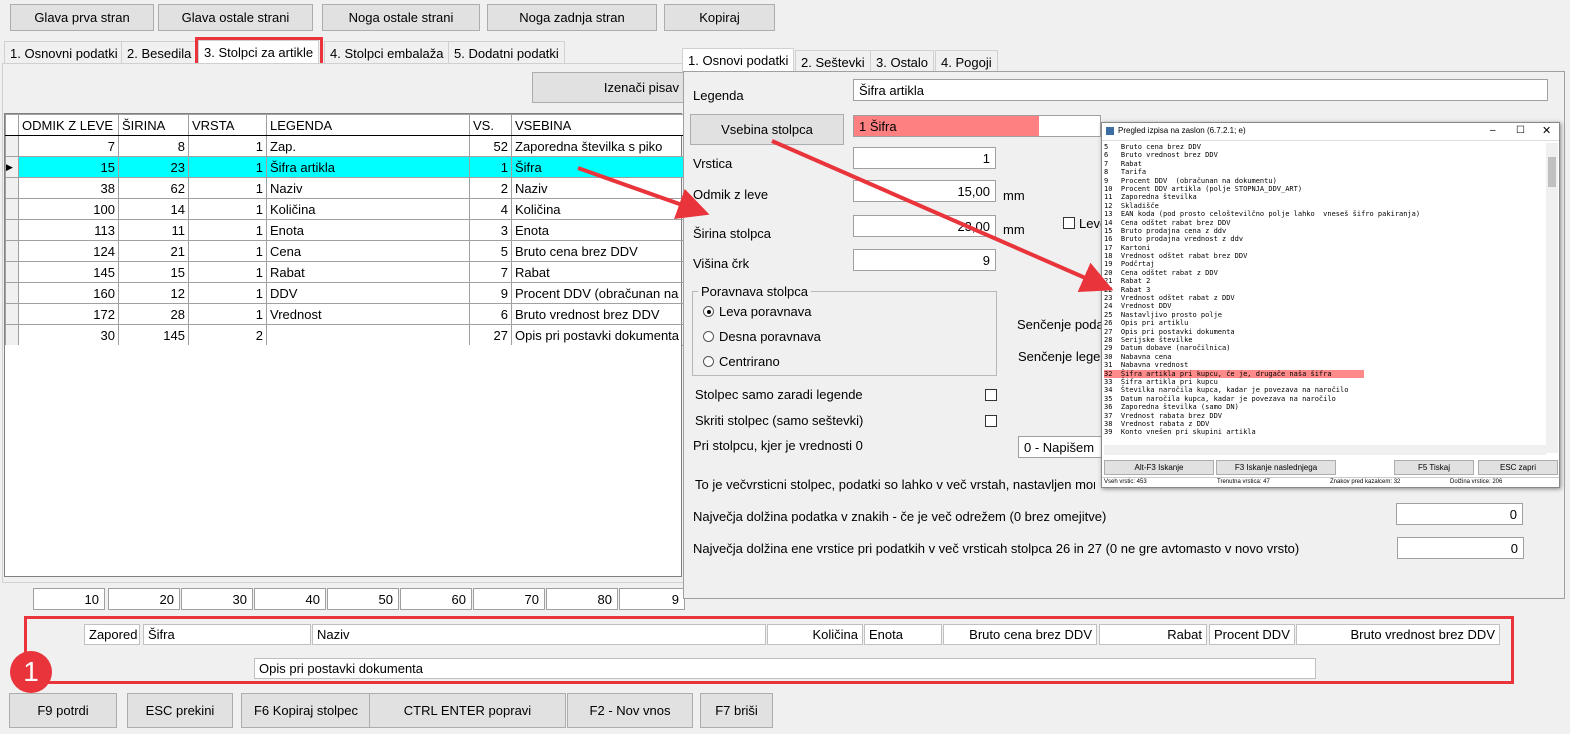  What do you see at coordinates (942, 216) in the screenshot?
I see `arrow-to-preview` at bounding box center [942, 216].